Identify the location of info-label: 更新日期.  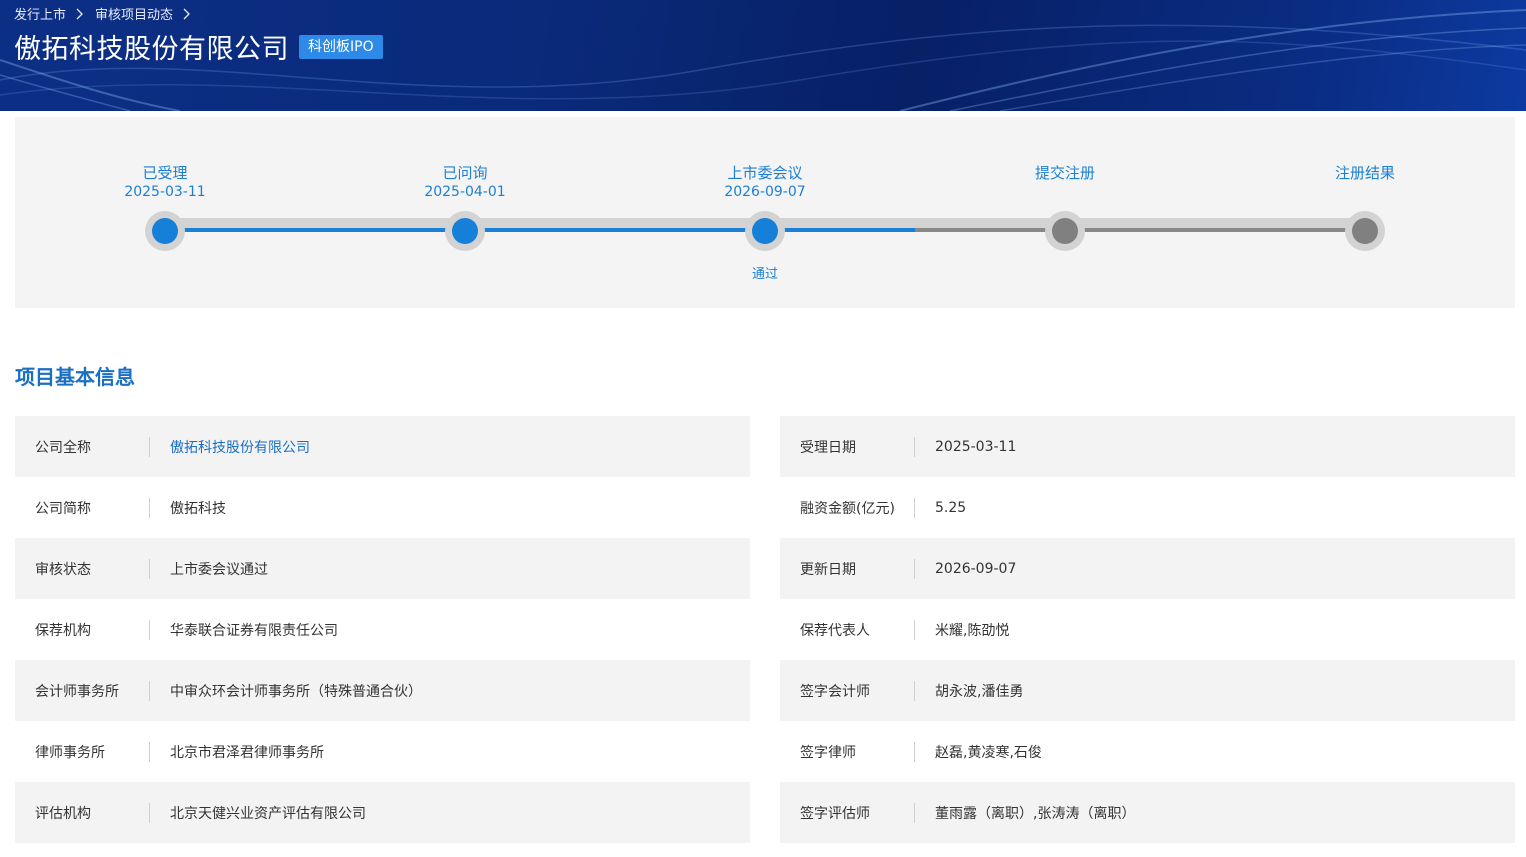
(847, 568).